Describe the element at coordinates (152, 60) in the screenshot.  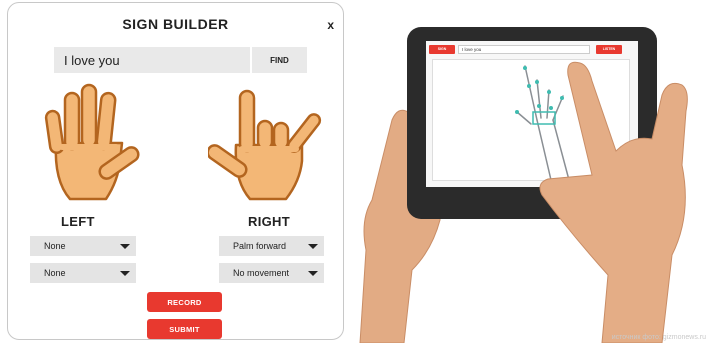
I see `search-input` at that location.